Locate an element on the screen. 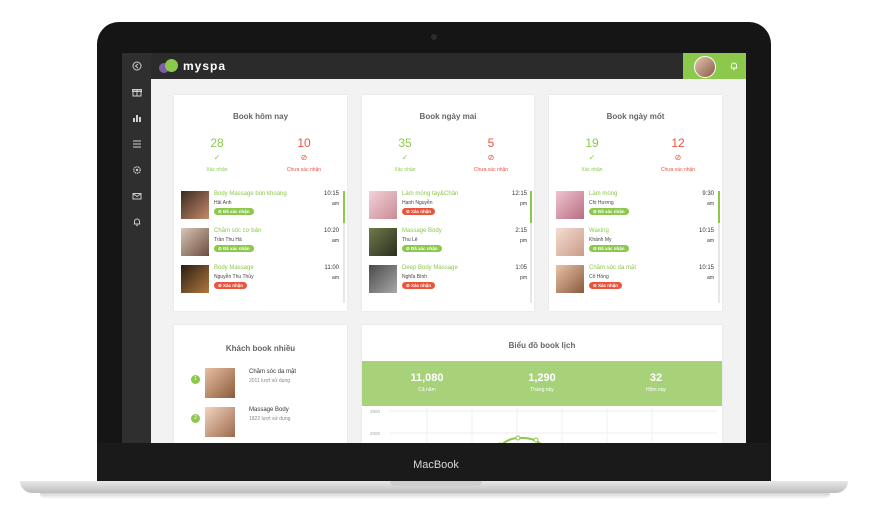 The width and height of the screenshot is (872, 515). laptop-shadow is located at coordinates (435, 496).